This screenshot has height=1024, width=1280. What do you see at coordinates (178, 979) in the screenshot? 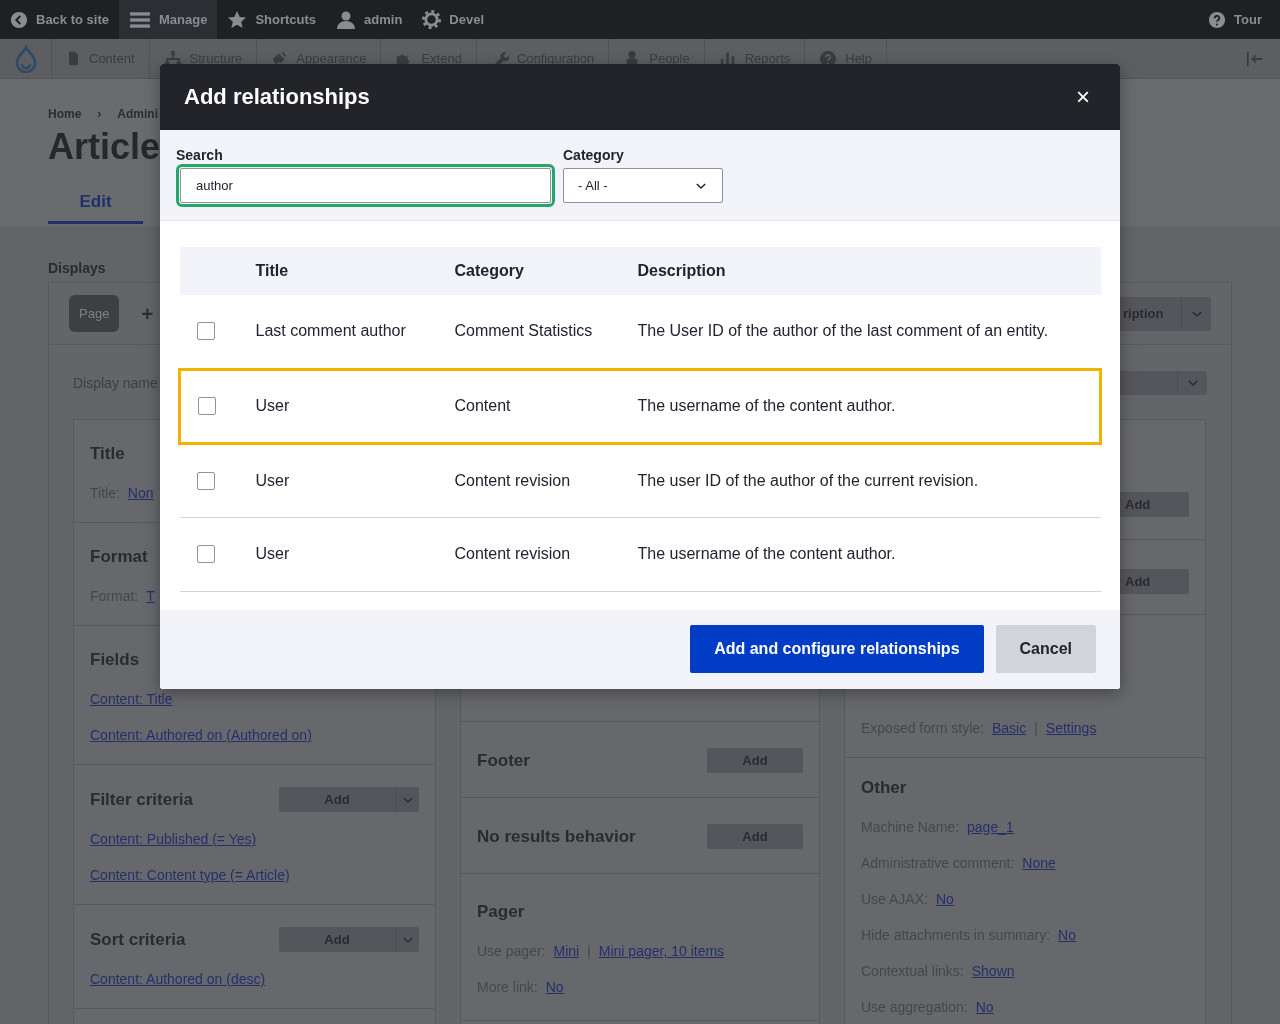
I see `link: Content: Authored on (desc)` at bounding box center [178, 979].